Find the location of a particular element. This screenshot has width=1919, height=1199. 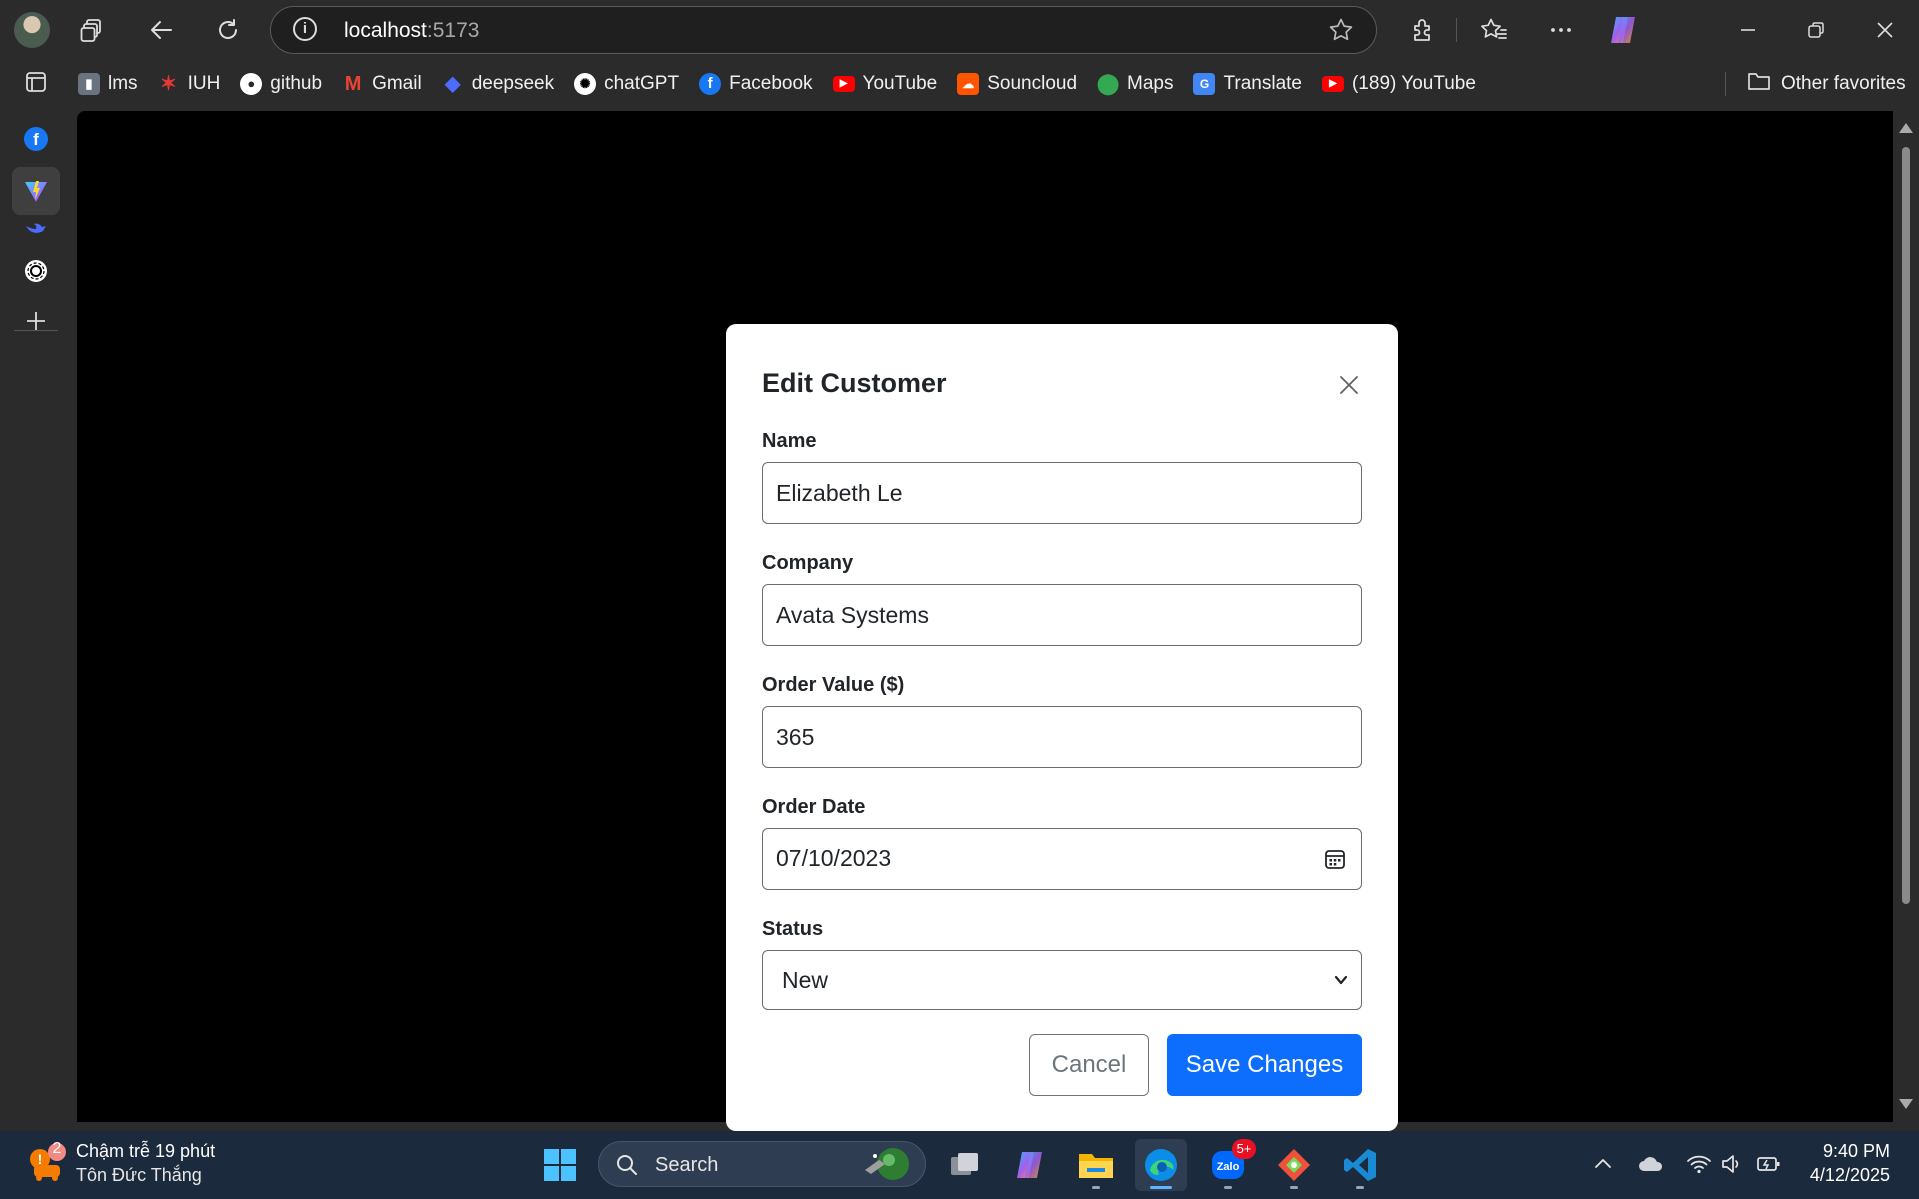

bookmark-github: ● github is located at coordinates (281, 84).